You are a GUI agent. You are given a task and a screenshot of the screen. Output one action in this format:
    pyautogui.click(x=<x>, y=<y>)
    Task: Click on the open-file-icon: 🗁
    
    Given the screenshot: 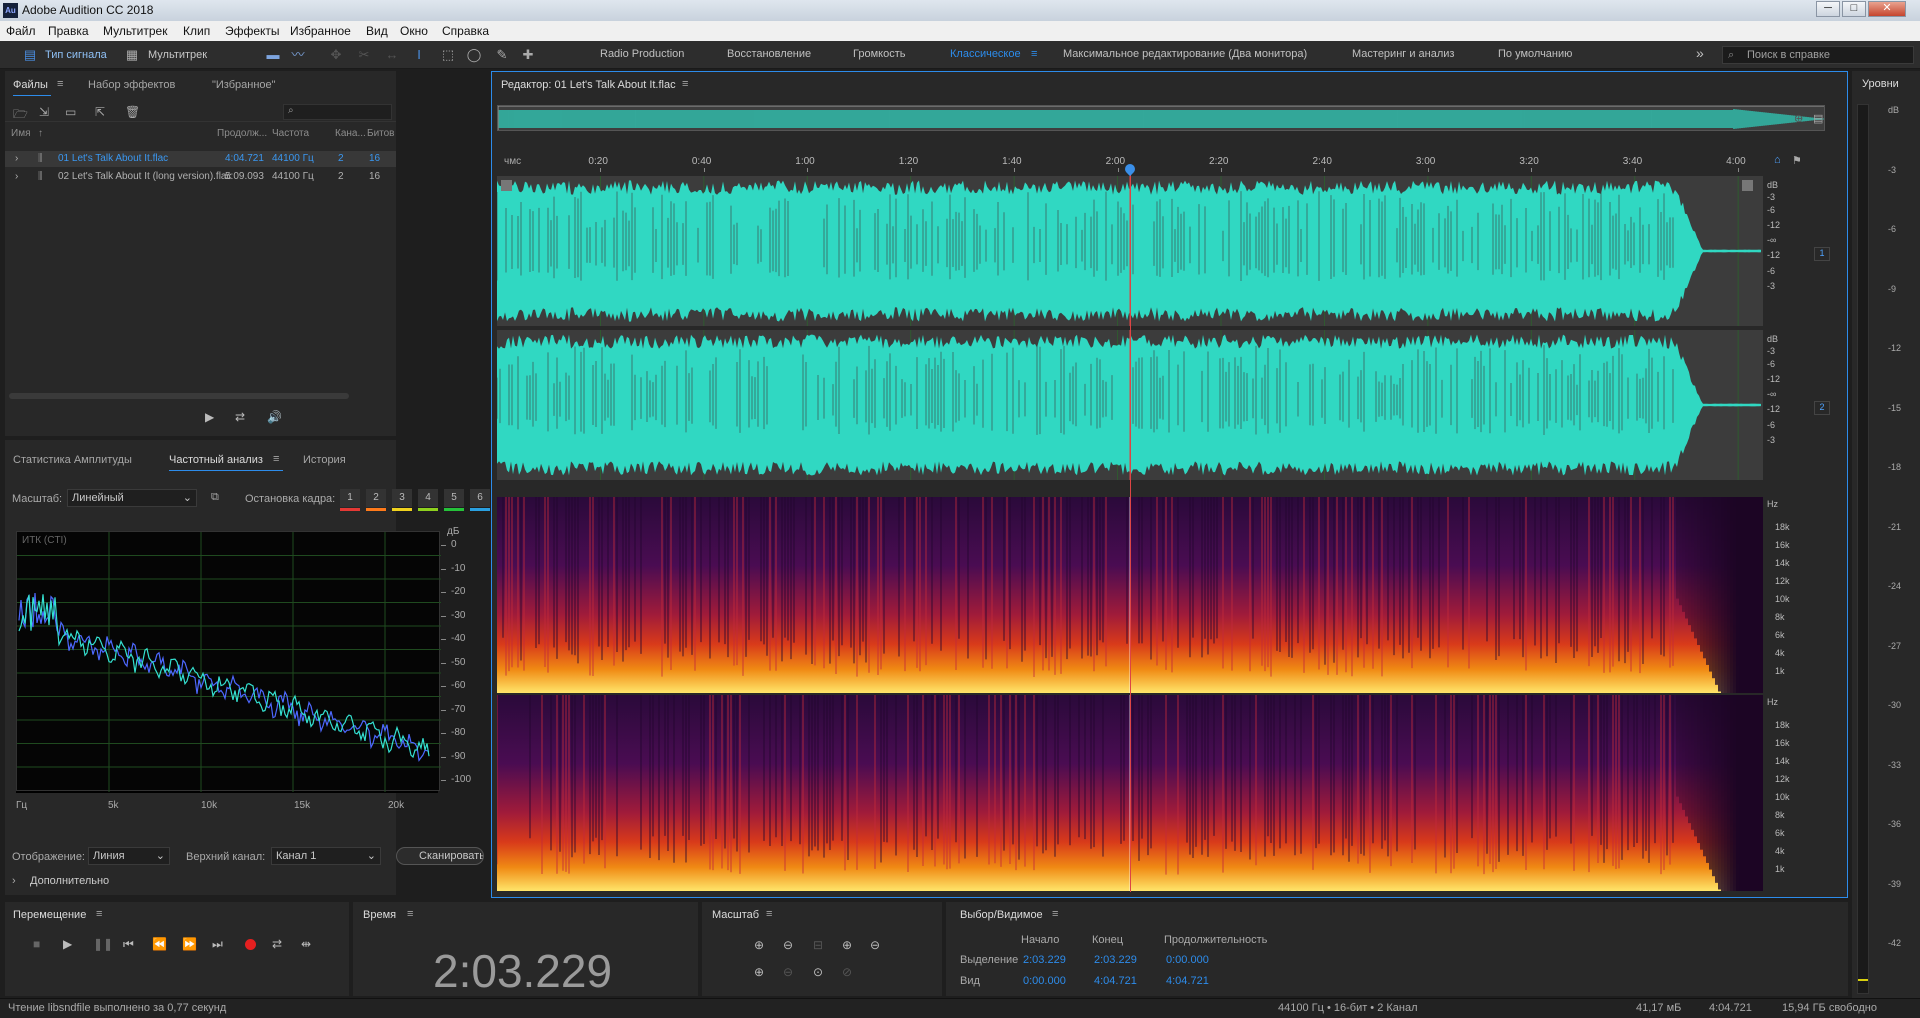 What is the action you would take?
    pyautogui.click(x=20, y=115)
    